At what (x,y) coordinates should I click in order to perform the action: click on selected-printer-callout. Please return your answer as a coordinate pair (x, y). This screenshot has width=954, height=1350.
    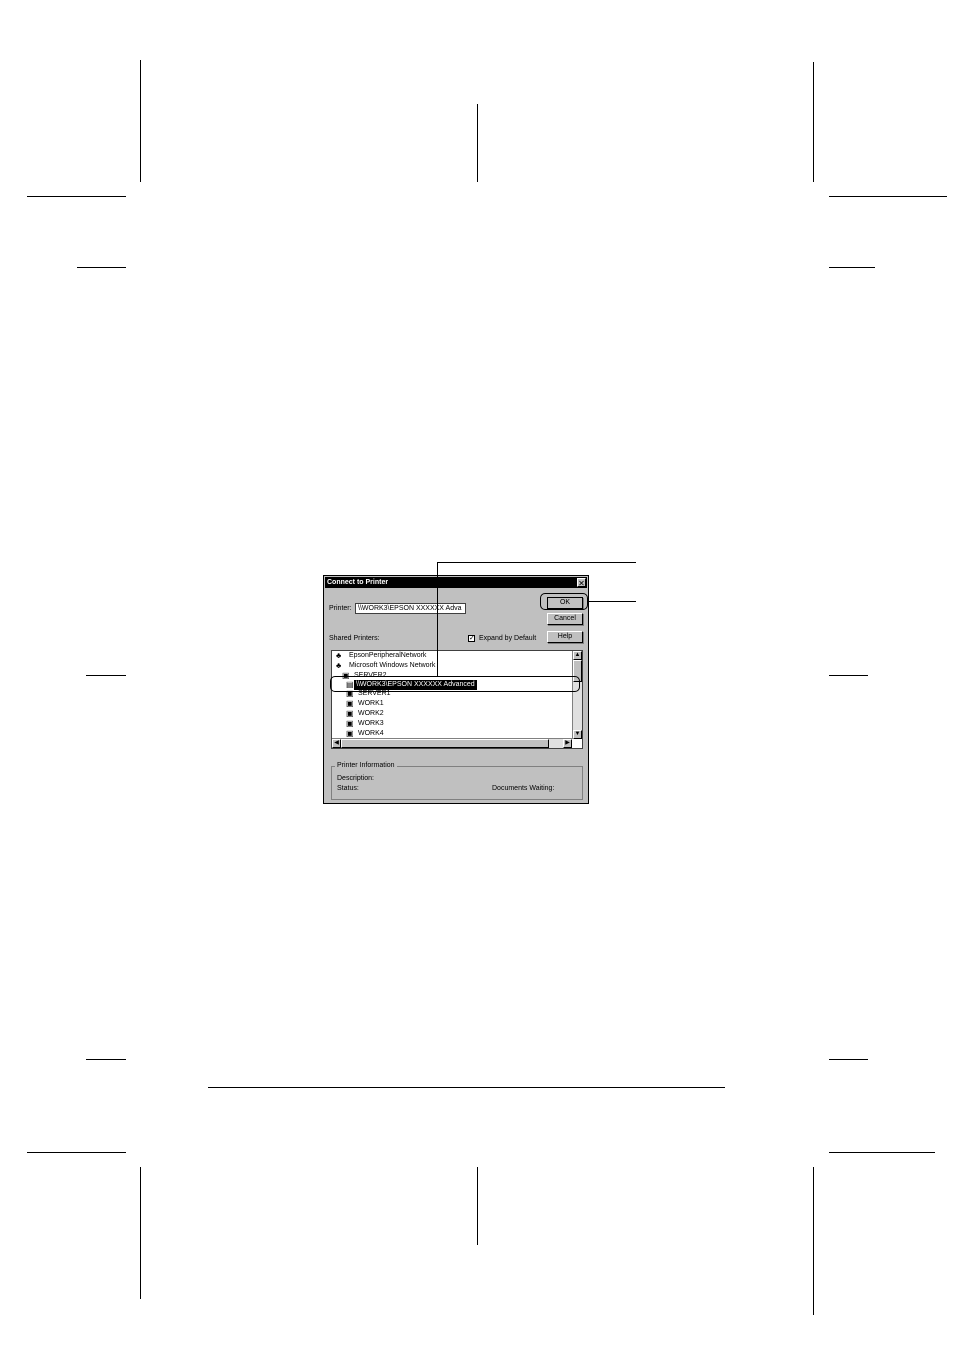
    Looking at the image, I should click on (455, 684).